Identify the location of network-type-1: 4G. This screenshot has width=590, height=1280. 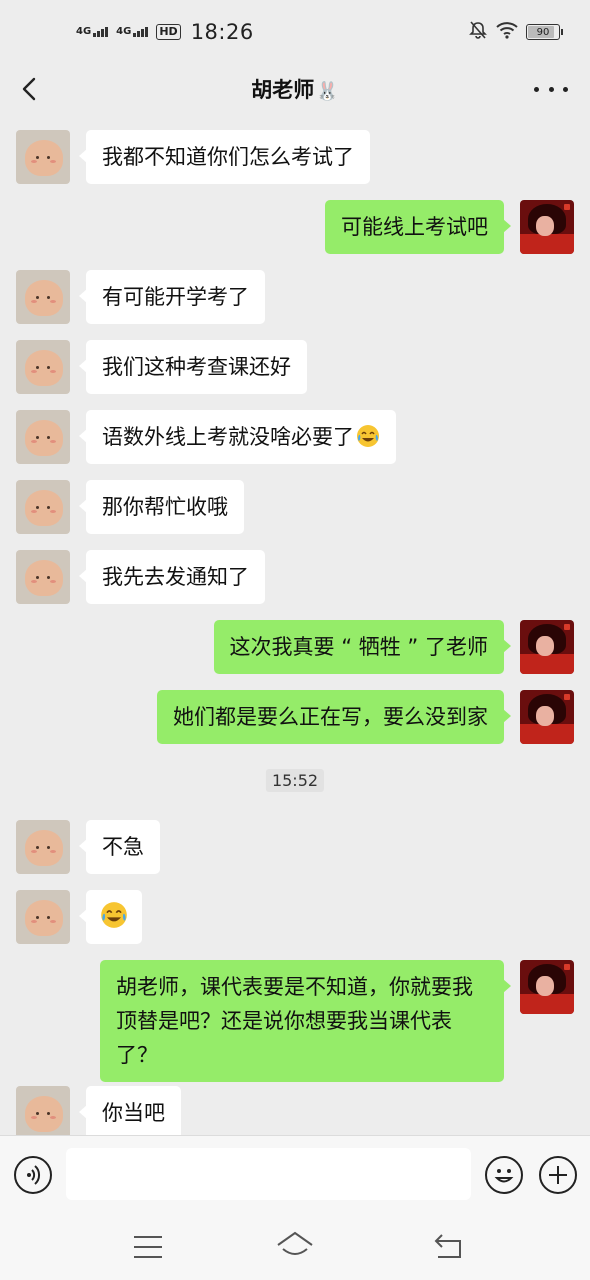
(84, 31).